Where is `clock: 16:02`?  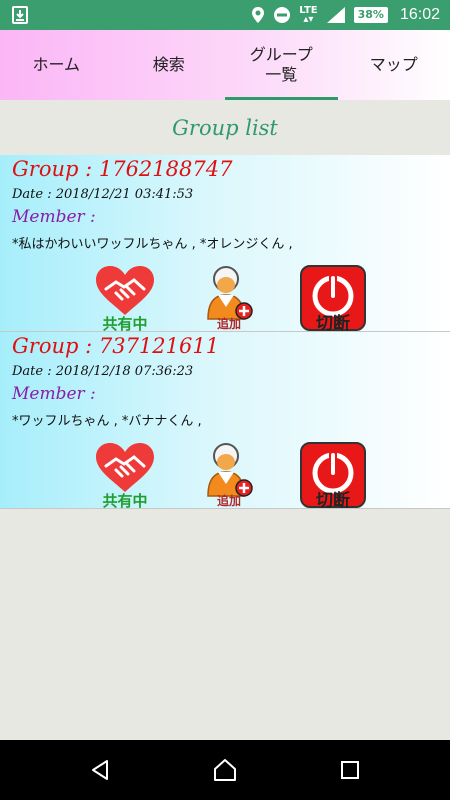 clock: 16:02 is located at coordinates (419, 14).